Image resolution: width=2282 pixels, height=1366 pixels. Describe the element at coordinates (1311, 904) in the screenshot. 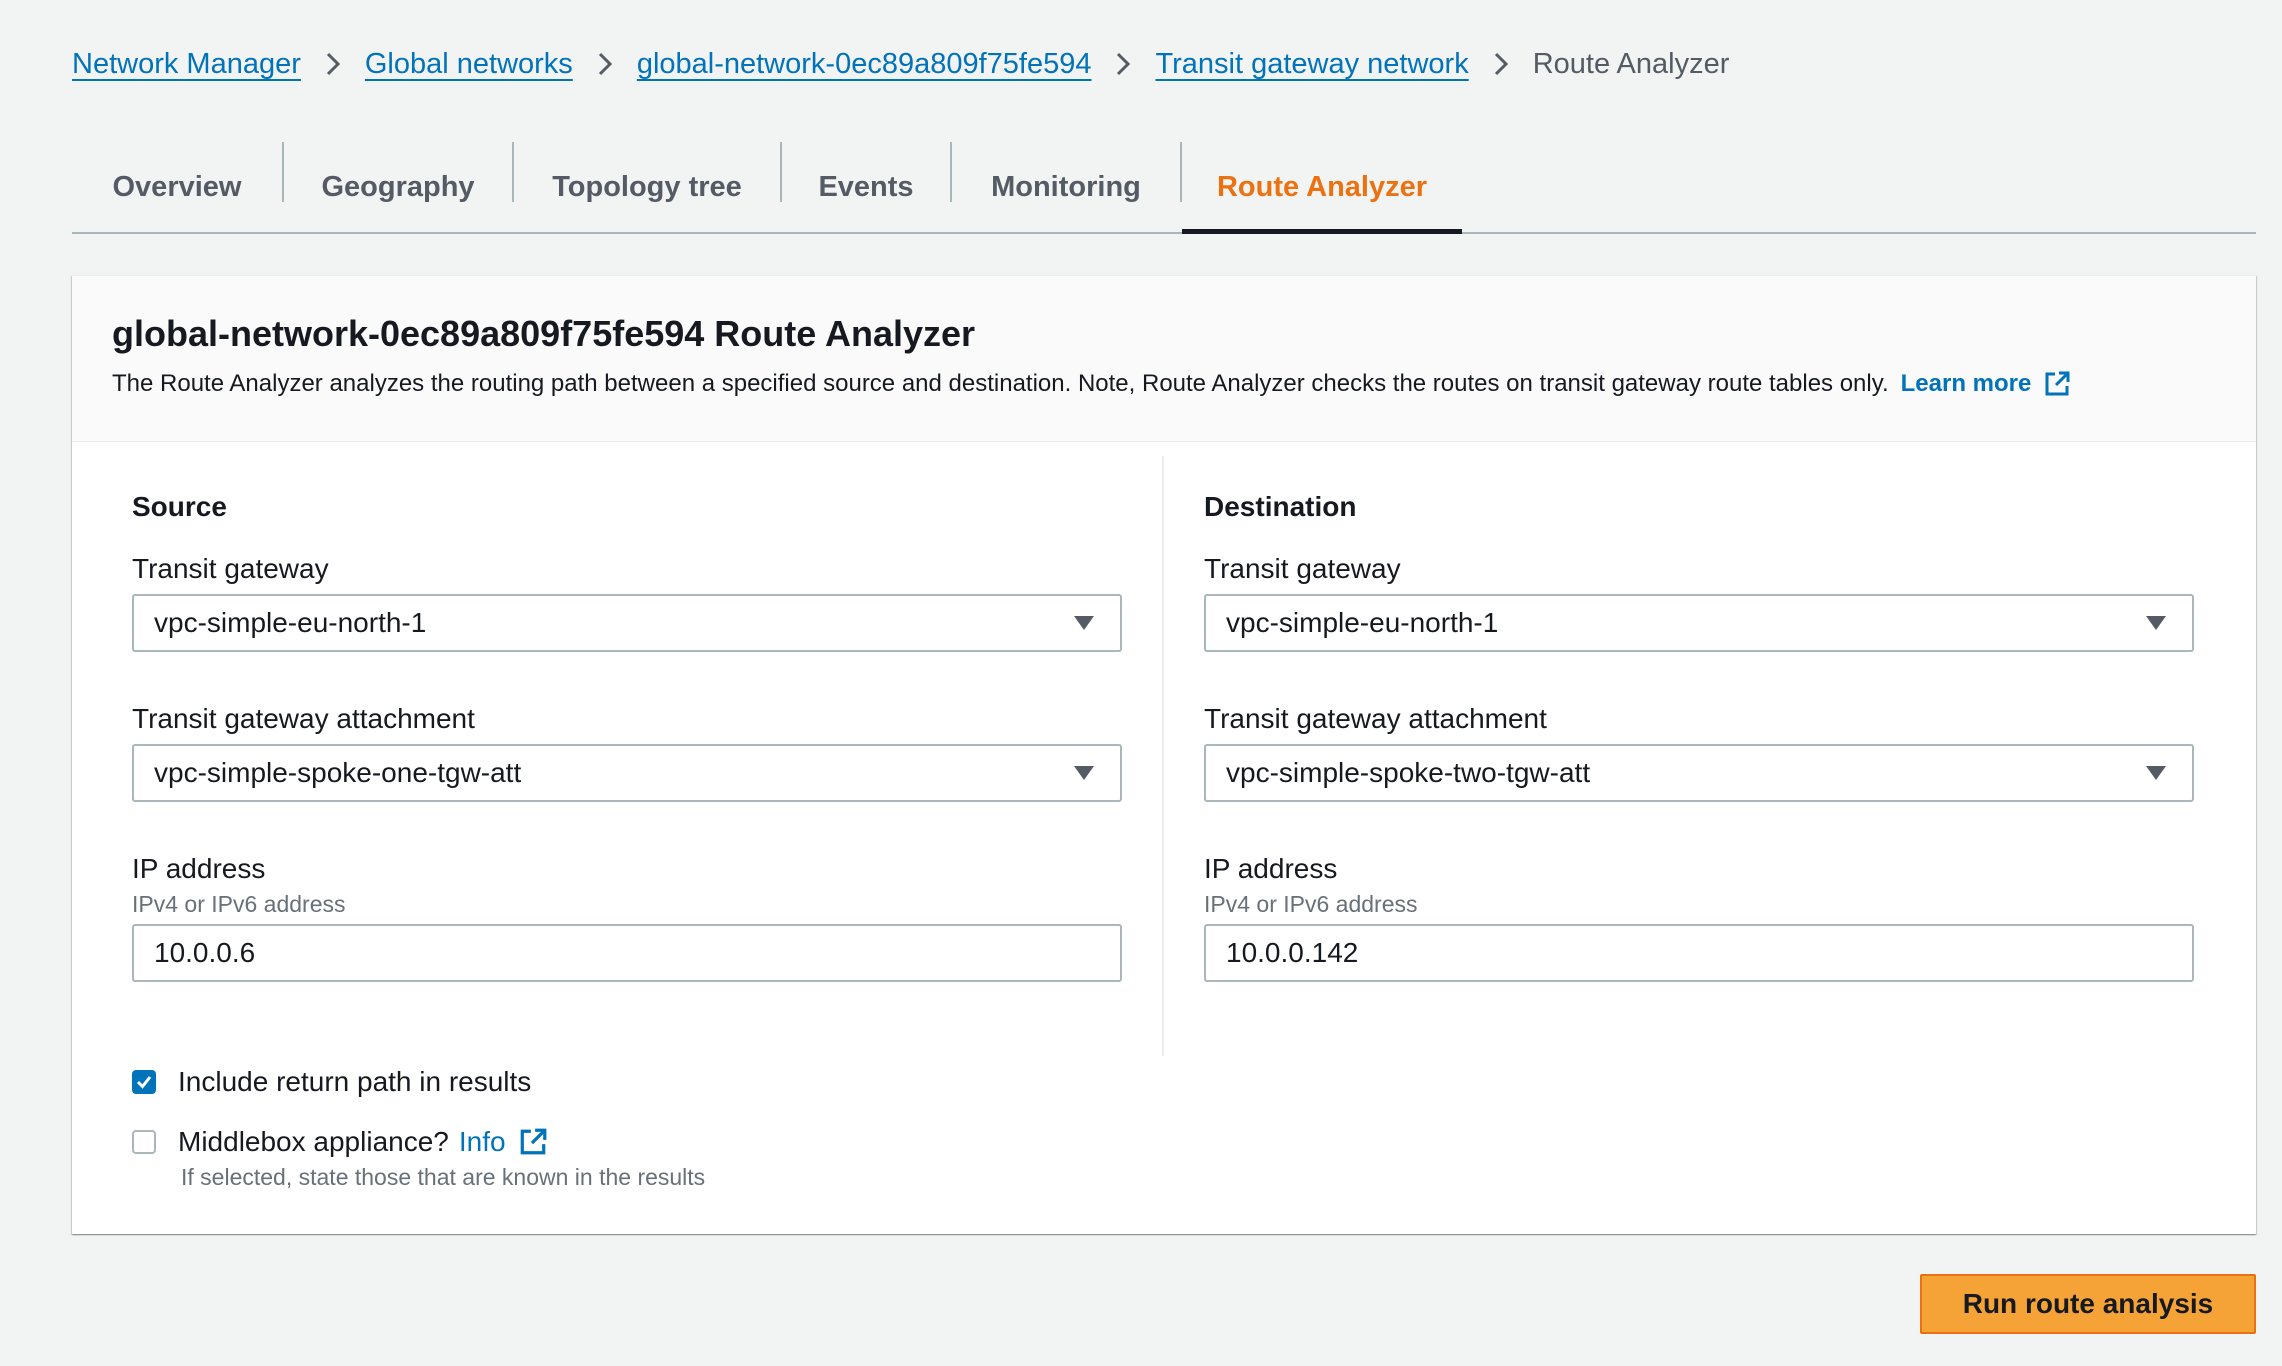

I see `destination-ip-hint: IPv4 or IPv6 address` at that location.